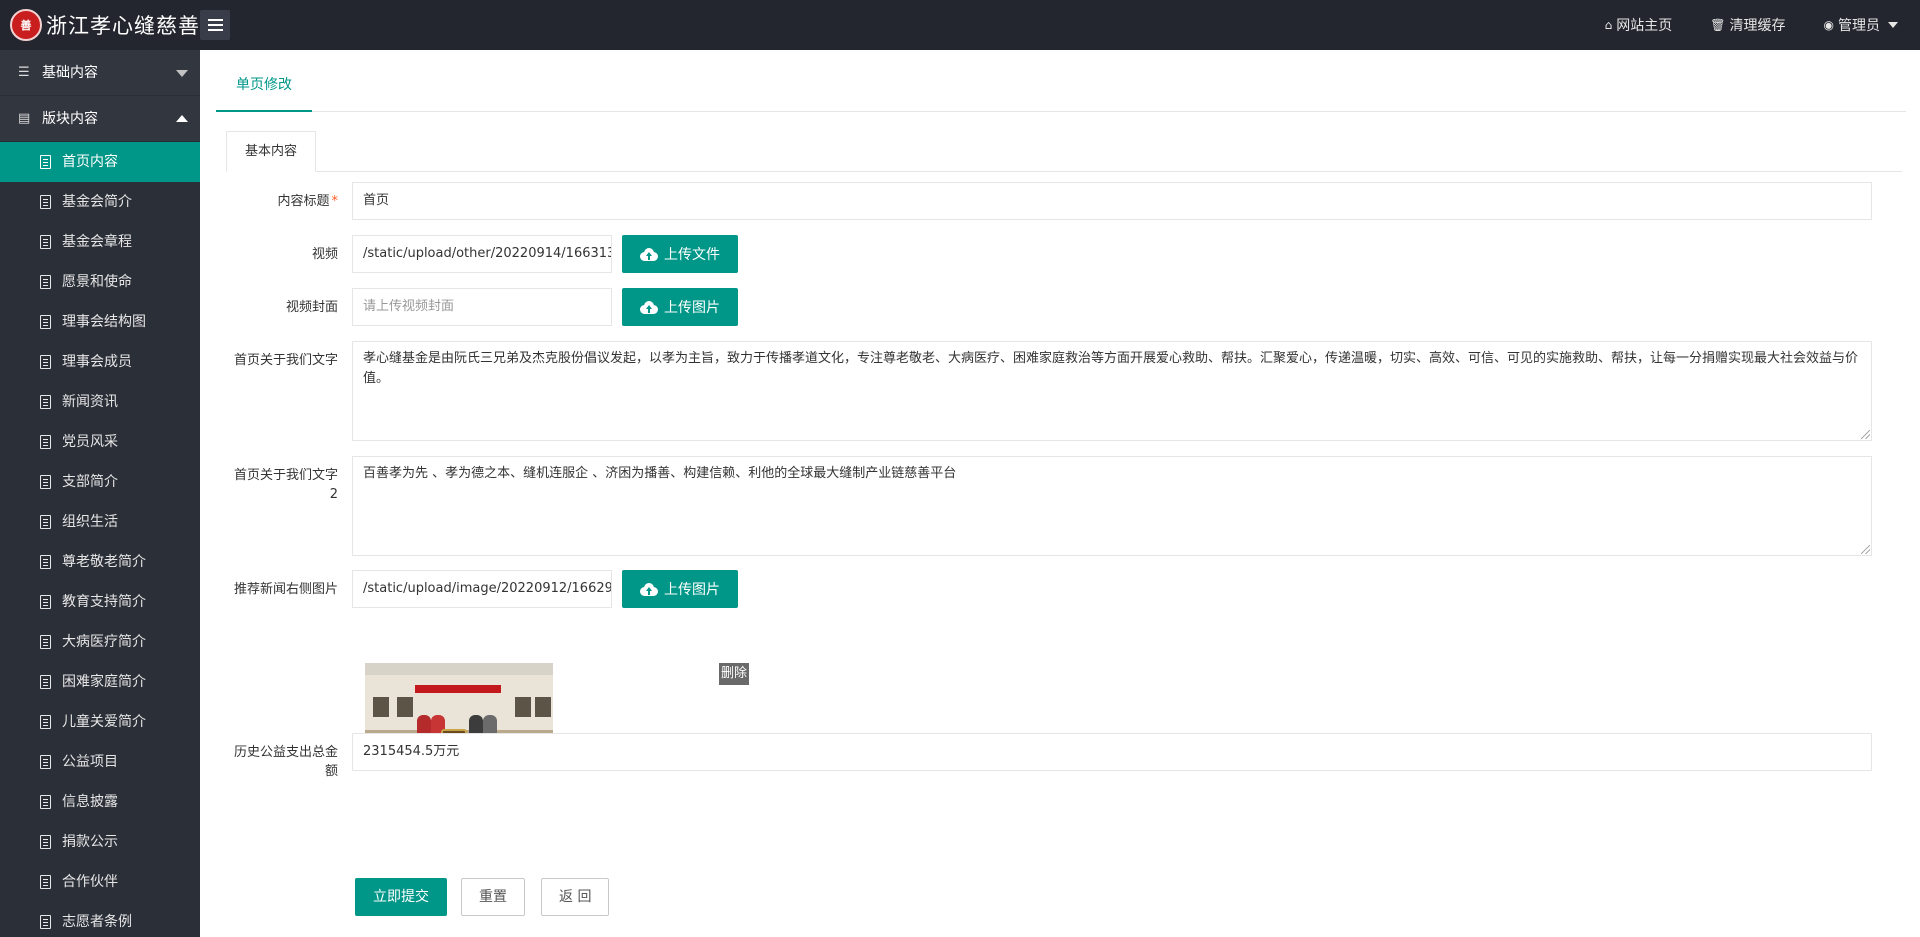  Describe the element at coordinates (104, 642) in the screenshot. I see `sidebar-item-label: 大病医疗简介` at that location.